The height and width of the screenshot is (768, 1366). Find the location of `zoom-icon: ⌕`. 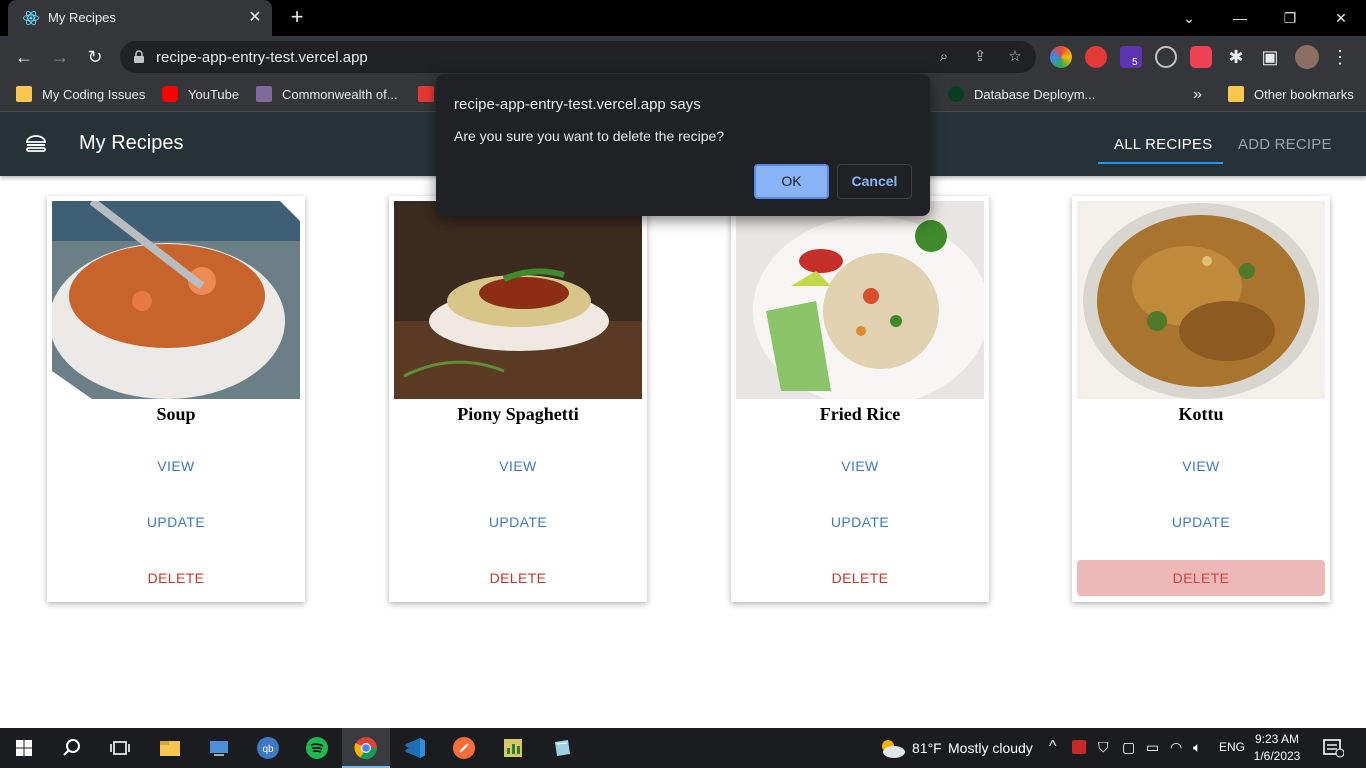

zoom-icon: ⌕ is located at coordinates (944, 57).